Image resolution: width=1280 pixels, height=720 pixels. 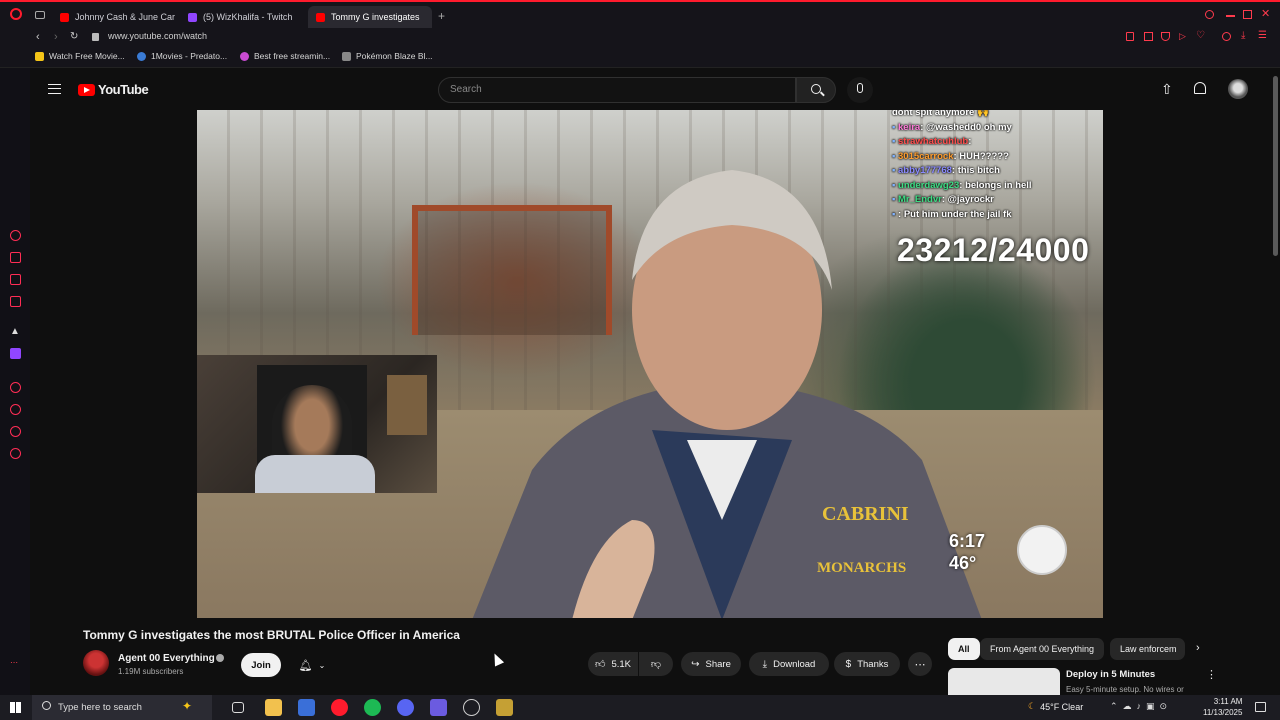 What do you see at coordinates (1125, 689) in the screenshot?
I see `recommendation-subtitle: Easy 5-minute setup. No wires or` at bounding box center [1125, 689].